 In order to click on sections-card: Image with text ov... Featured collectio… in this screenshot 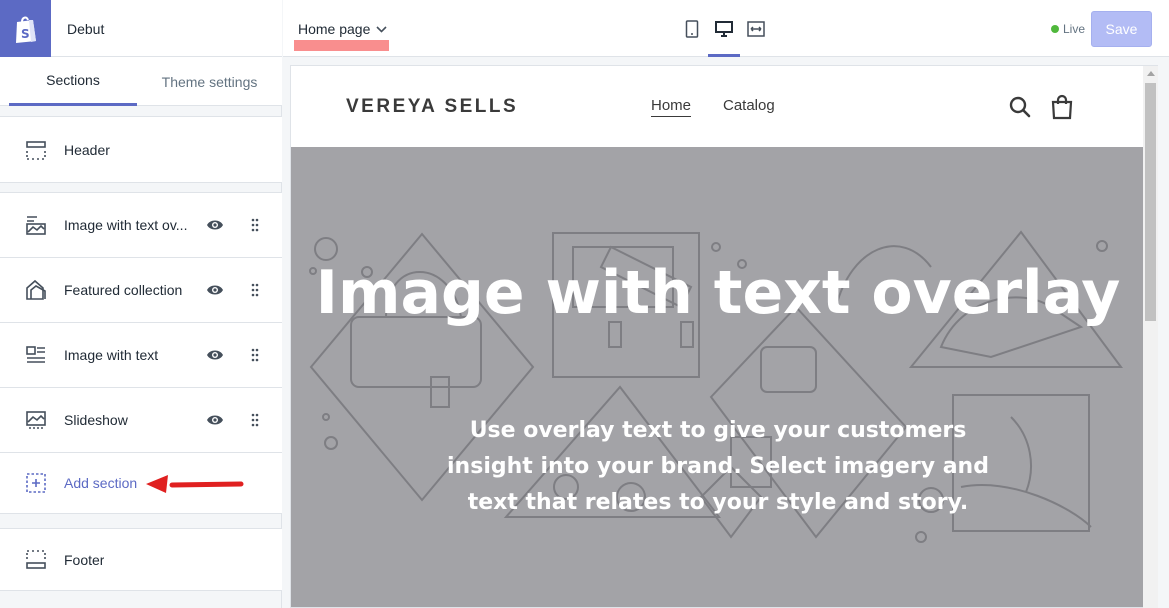, I will do `click(141, 353)`.